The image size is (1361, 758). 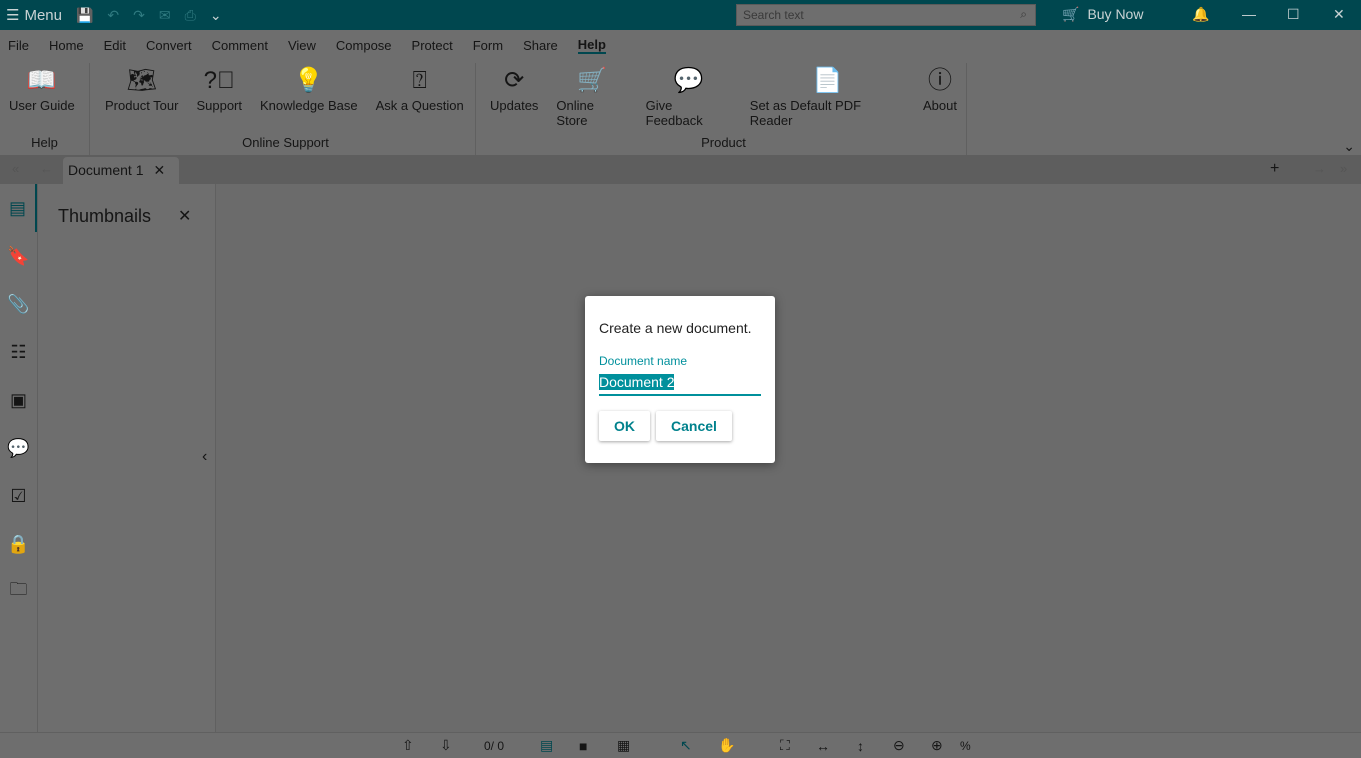 What do you see at coordinates (686, 745) in the screenshot?
I see `select-tool-icon: ↖` at bounding box center [686, 745].